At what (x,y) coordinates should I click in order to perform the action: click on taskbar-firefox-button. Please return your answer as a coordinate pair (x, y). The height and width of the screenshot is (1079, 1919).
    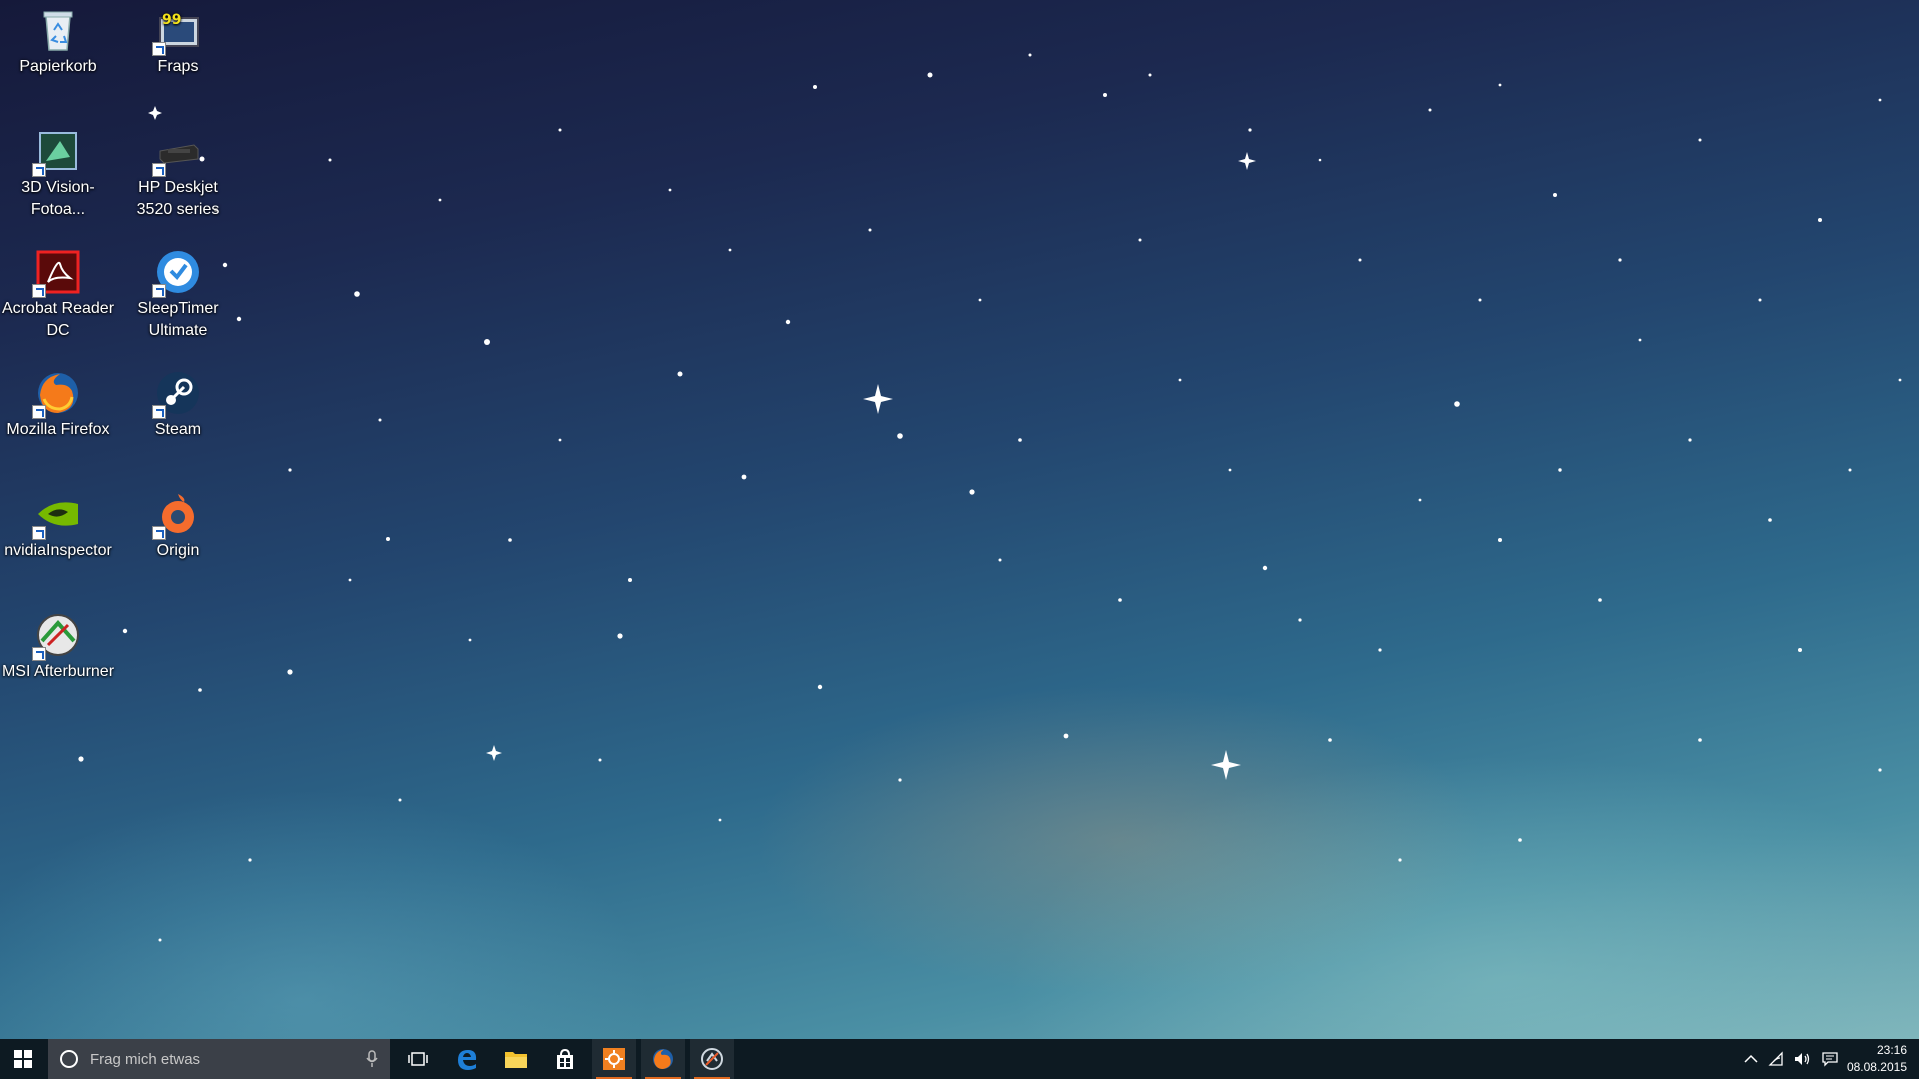
    Looking at the image, I should click on (663, 1059).